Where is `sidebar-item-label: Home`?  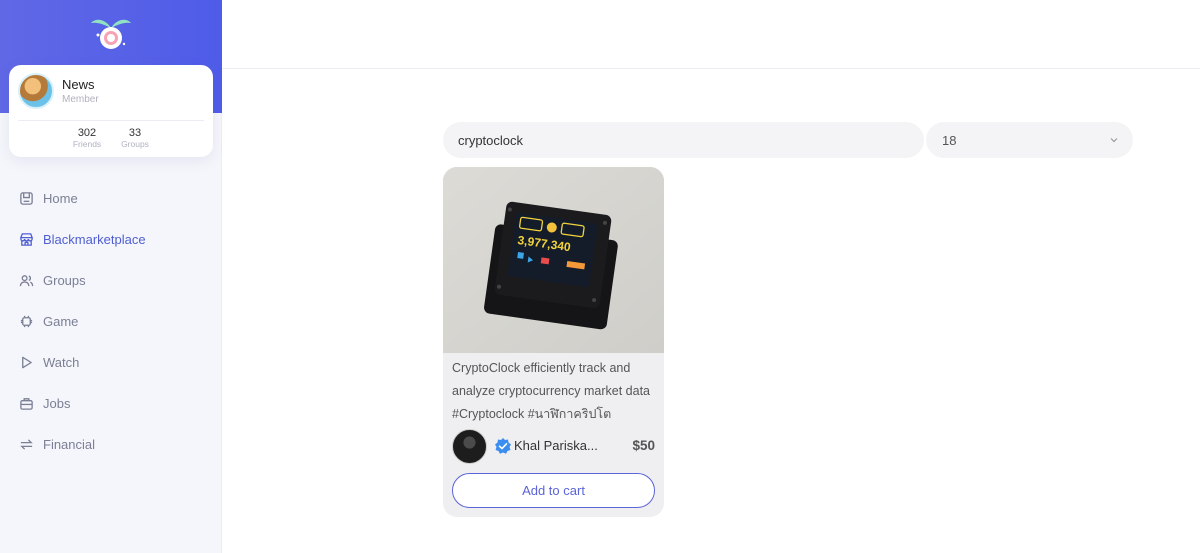
sidebar-item-label: Home is located at coordinates (60, 198).